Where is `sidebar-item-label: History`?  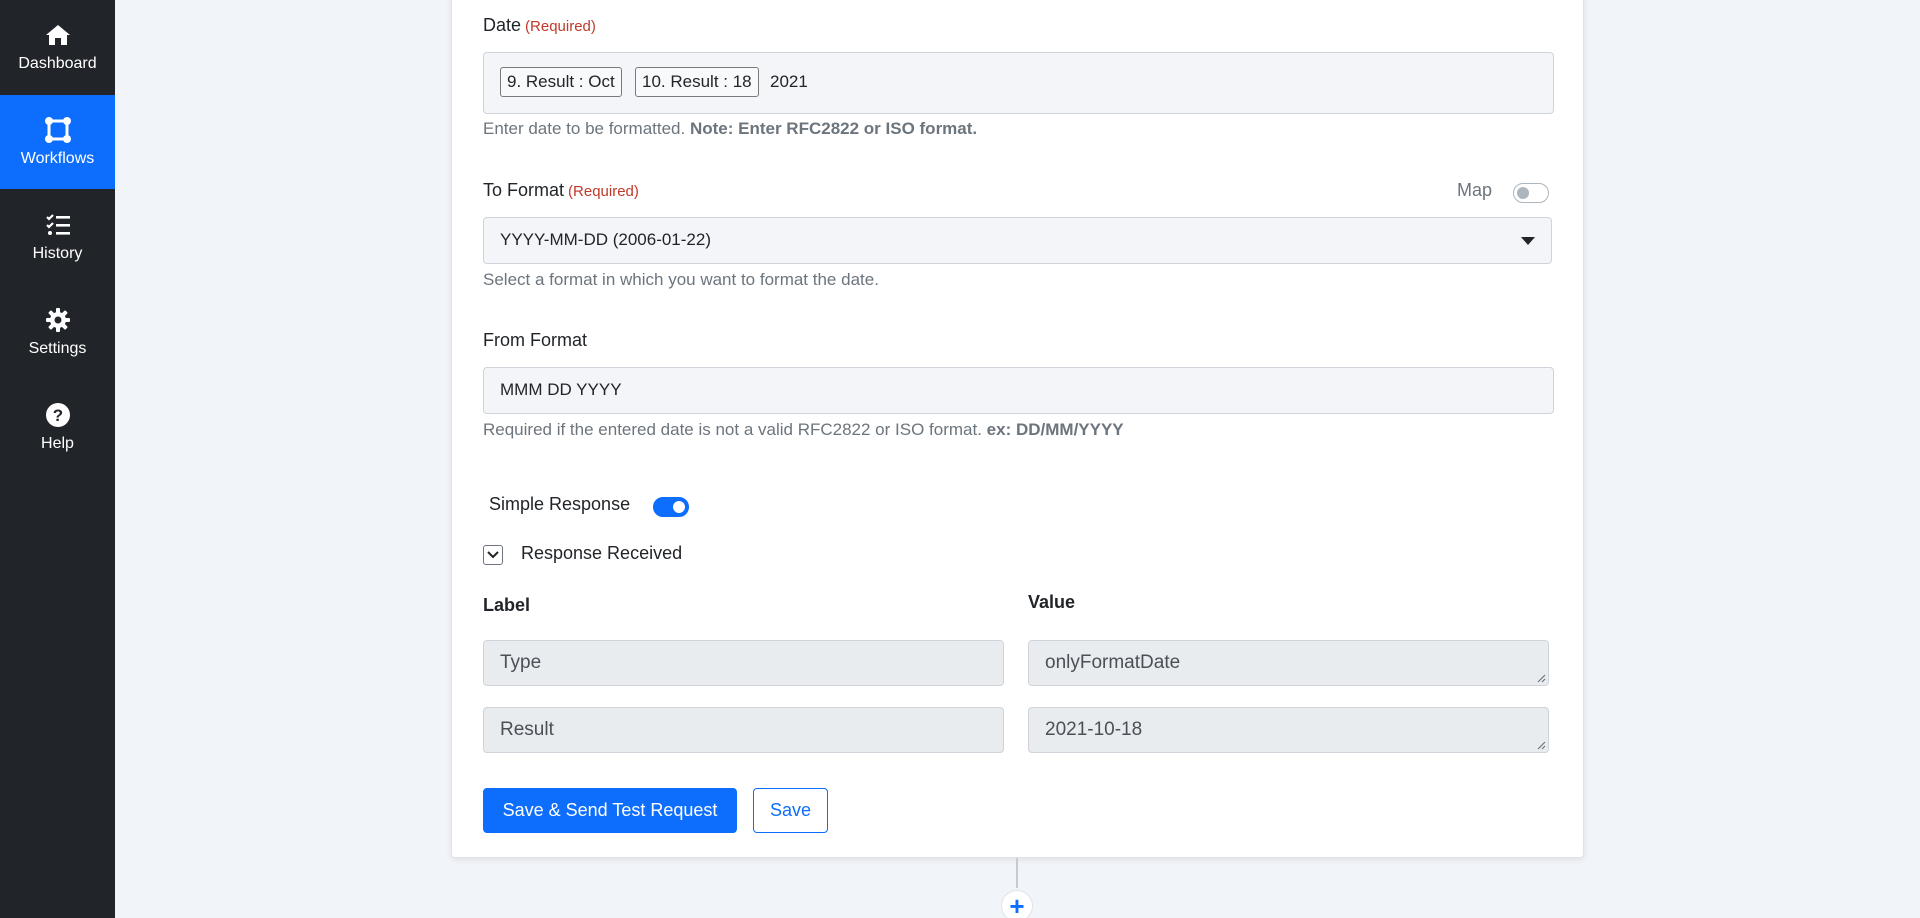 sidebar-item-label: History is located at coordinates (57, 253).